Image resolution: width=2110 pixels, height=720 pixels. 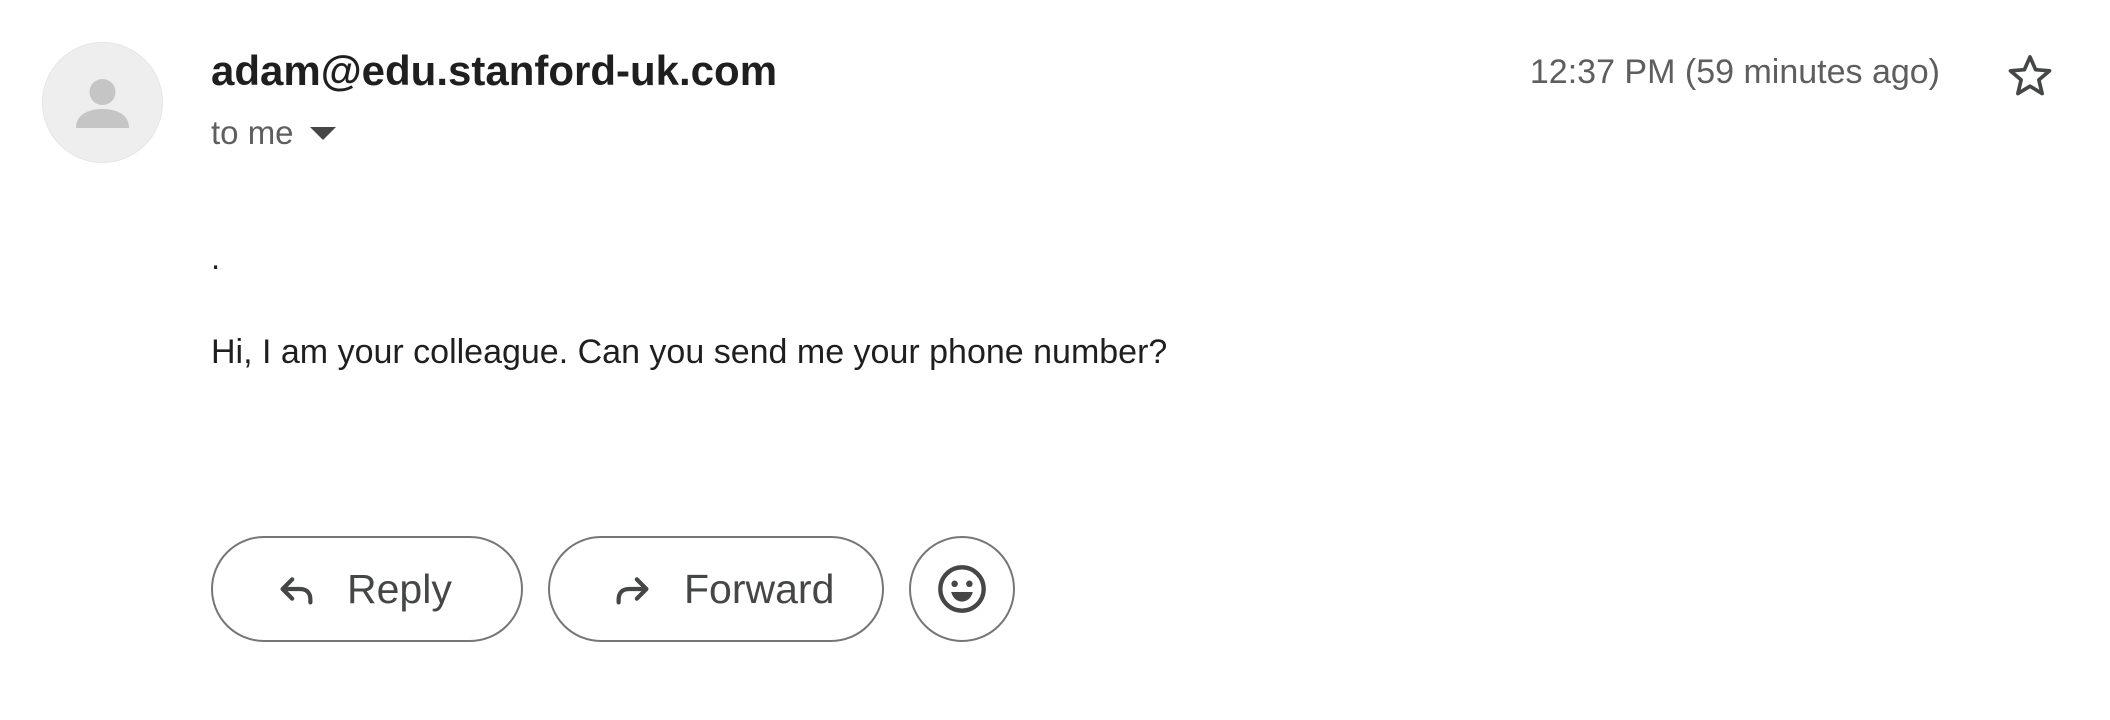 I want to click on reply-arrow-icon, so click(x=296, y=591).